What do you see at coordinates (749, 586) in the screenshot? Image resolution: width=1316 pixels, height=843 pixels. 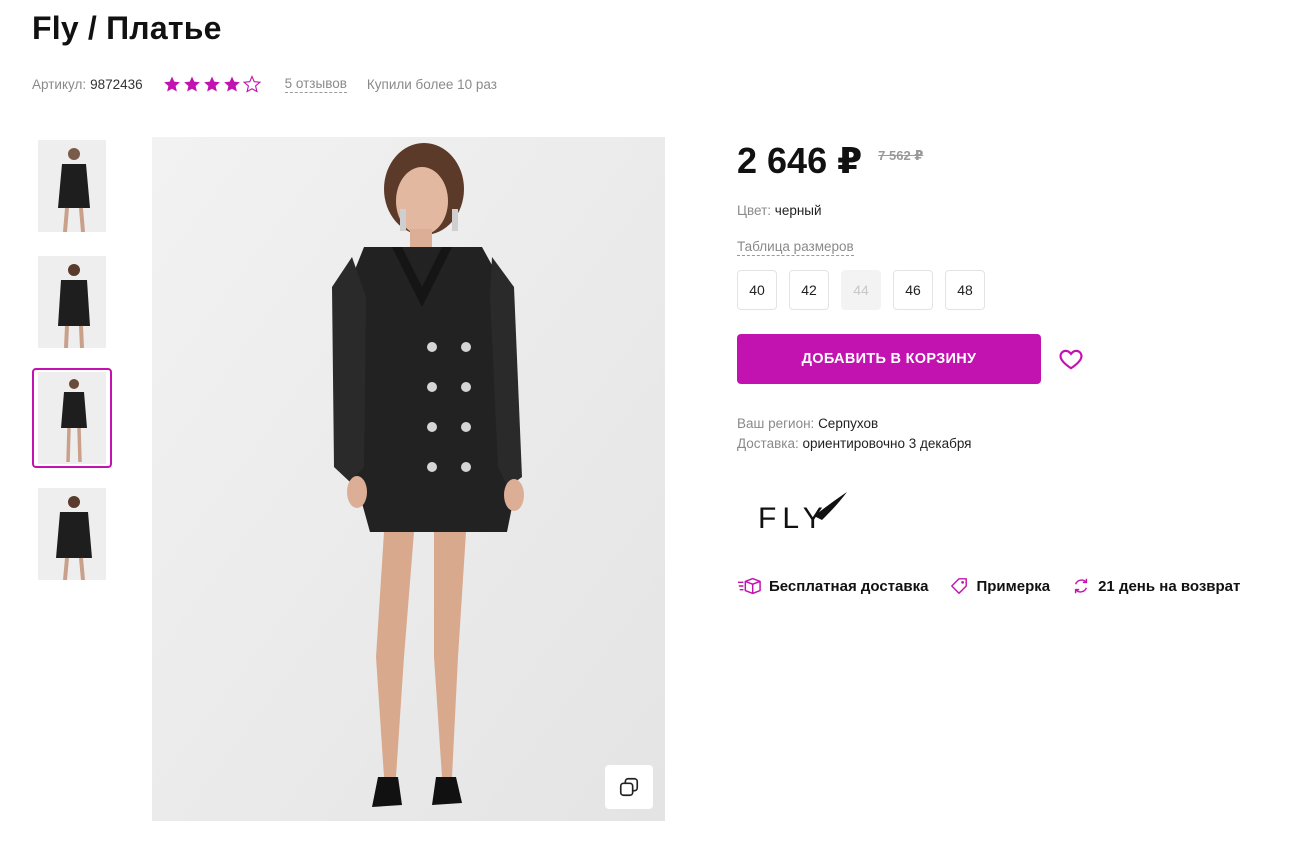 I see `delivery-box-icon` at bounding box center [749, 586].